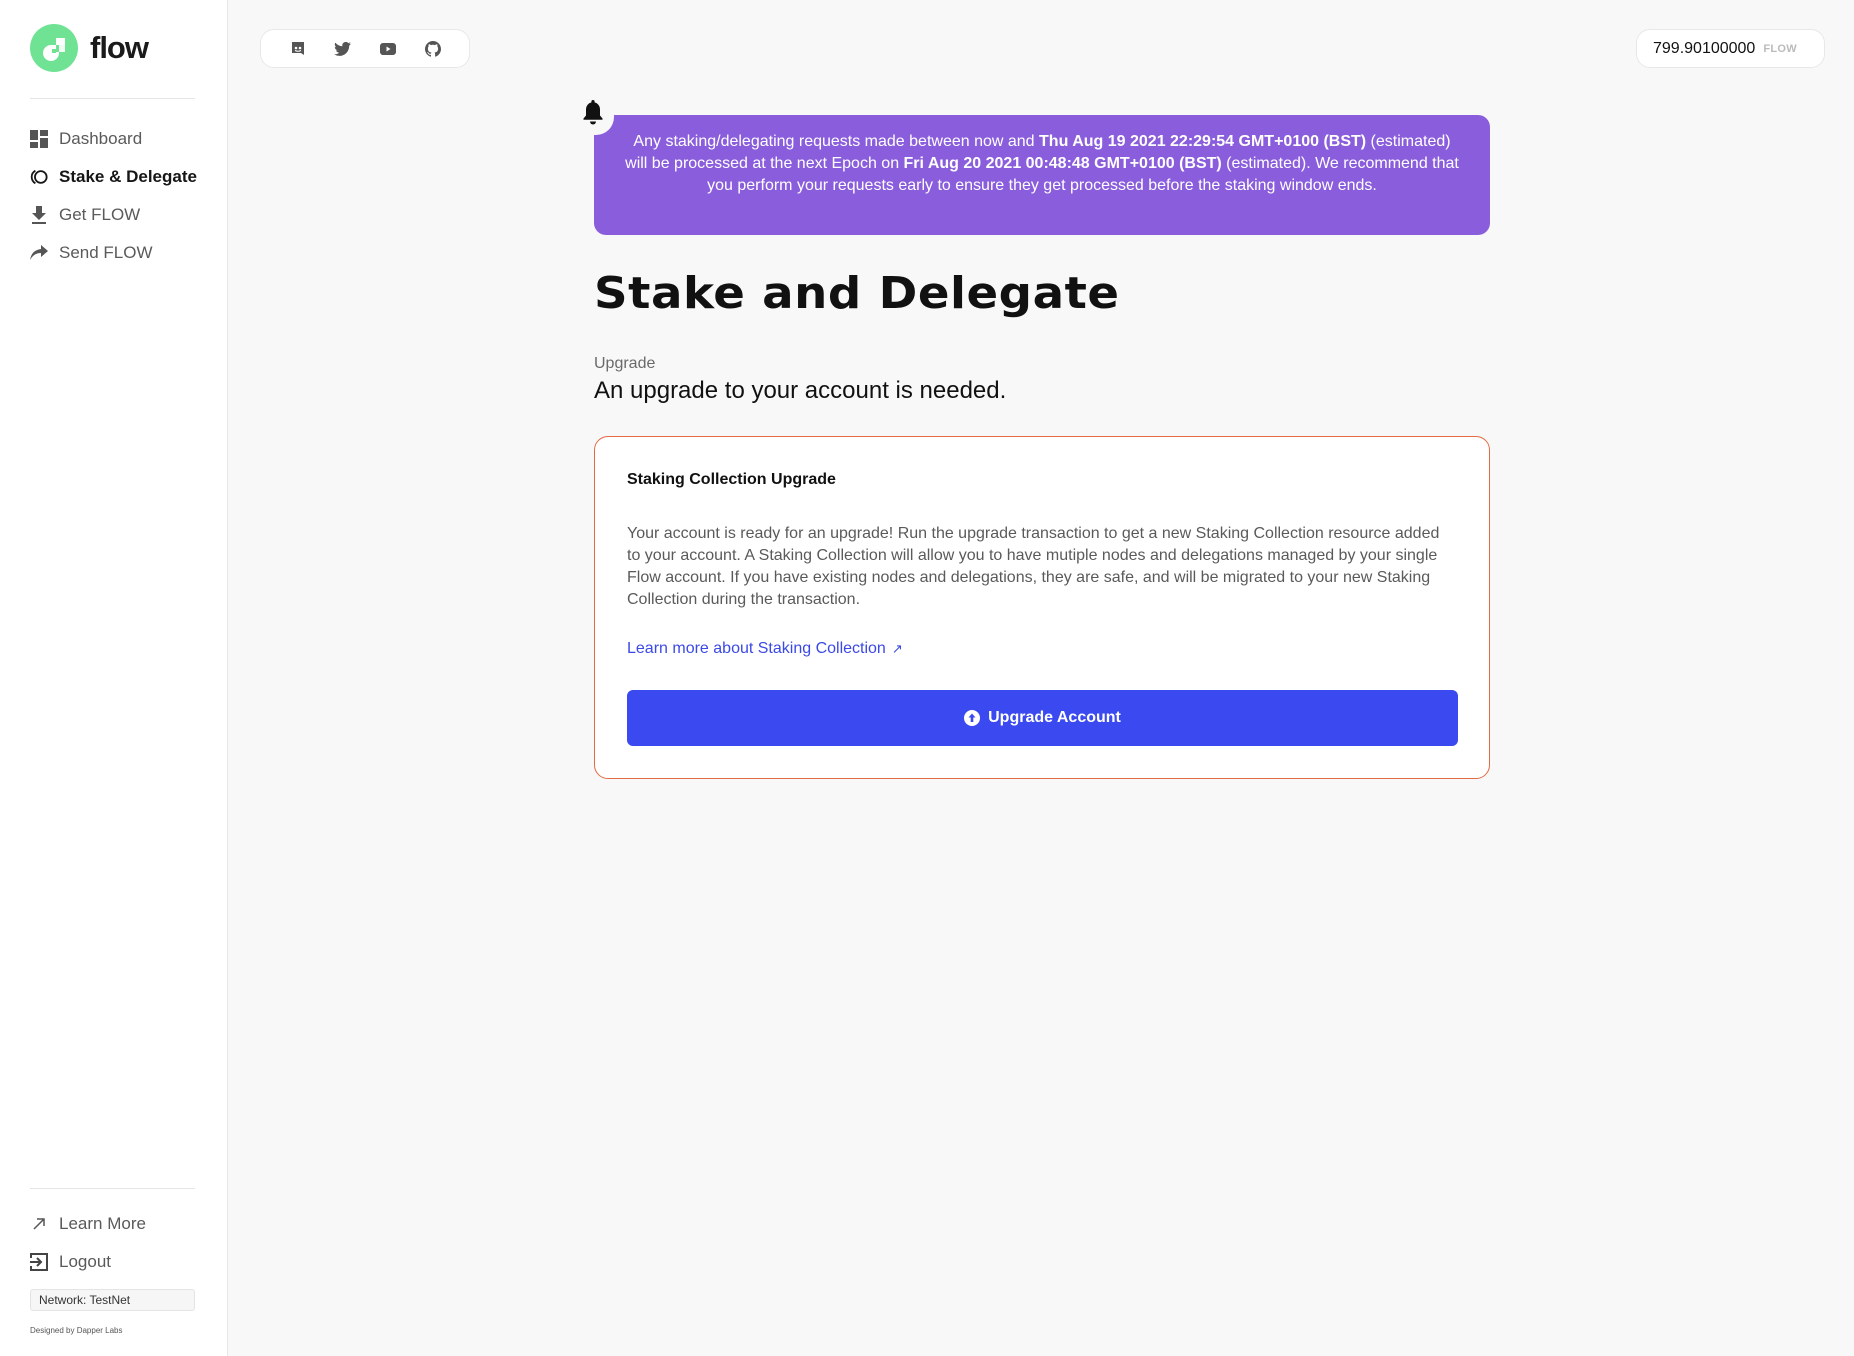  Describe the element at coordinates (100, 214) in the screenshot. I see `sidebar-item-label: Get FLOW` at that location.